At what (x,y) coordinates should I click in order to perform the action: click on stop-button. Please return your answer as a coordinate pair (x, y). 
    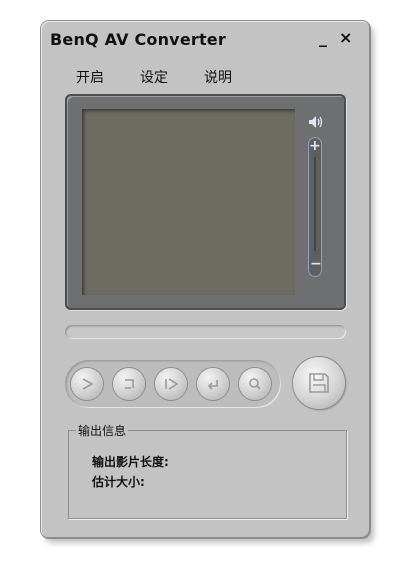
    Looking at the image, I should click on (129, 384).